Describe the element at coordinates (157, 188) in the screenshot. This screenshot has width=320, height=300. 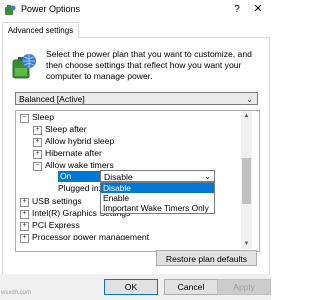
I see `option-disable: Disable` at that location.